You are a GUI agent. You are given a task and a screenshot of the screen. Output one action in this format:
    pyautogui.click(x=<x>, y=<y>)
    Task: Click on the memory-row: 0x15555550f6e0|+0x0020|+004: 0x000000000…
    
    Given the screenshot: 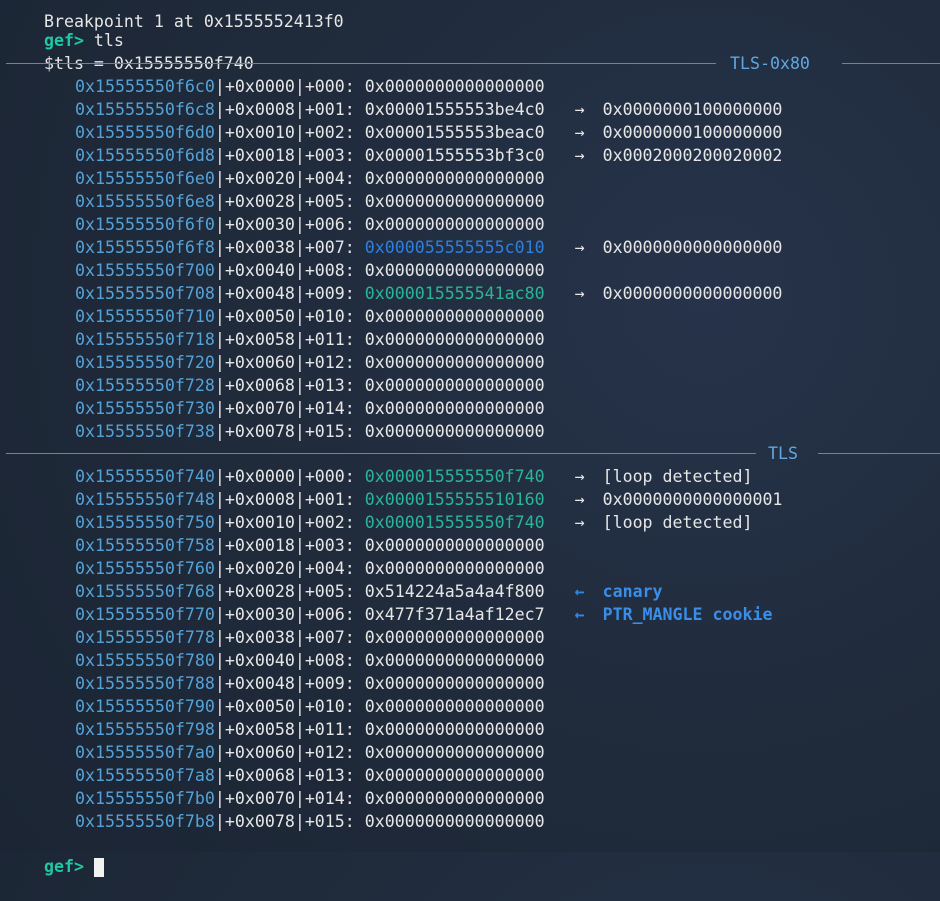 What is the action you would take?
    pyautogui.click(x=310, y=178)
    